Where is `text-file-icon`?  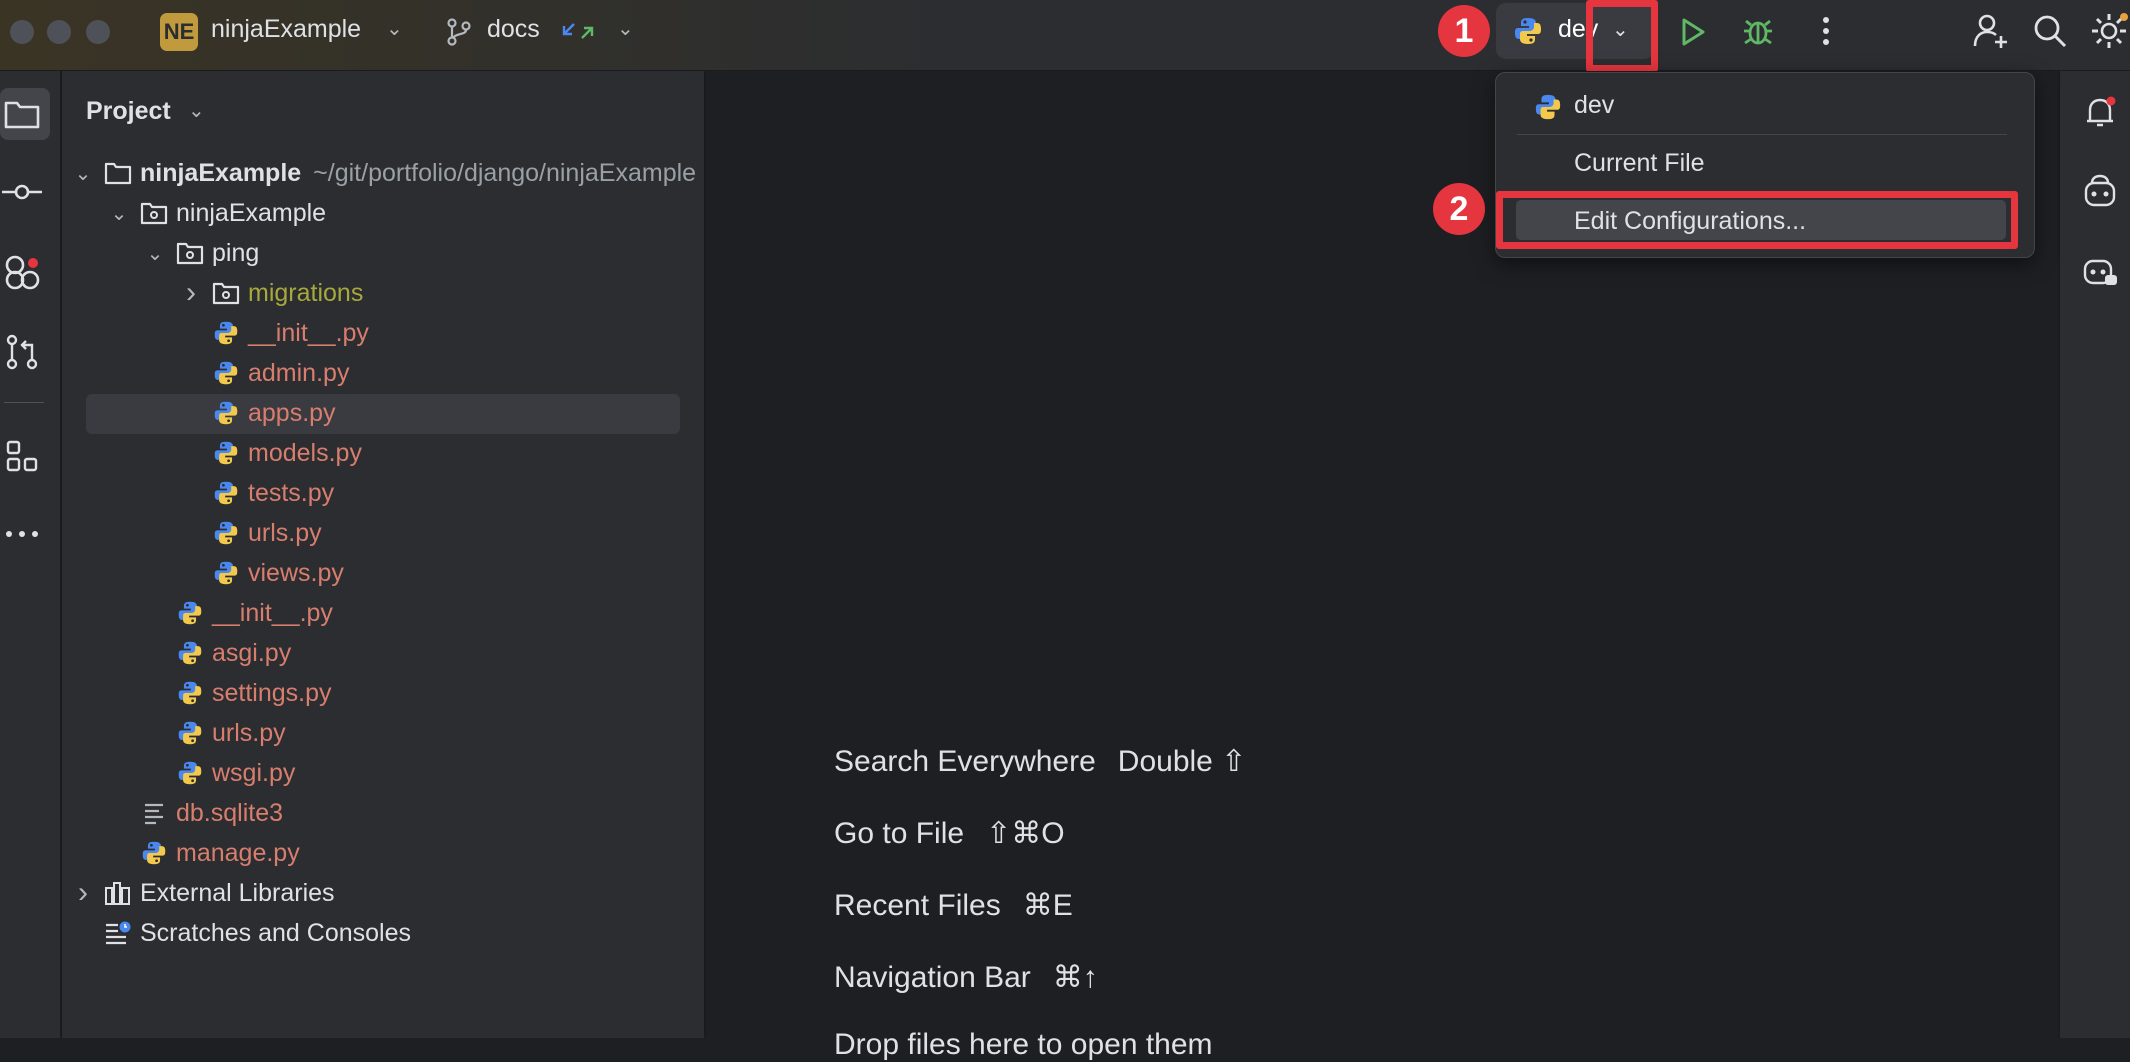
text-file-icon is located at coordinates (154, 813).